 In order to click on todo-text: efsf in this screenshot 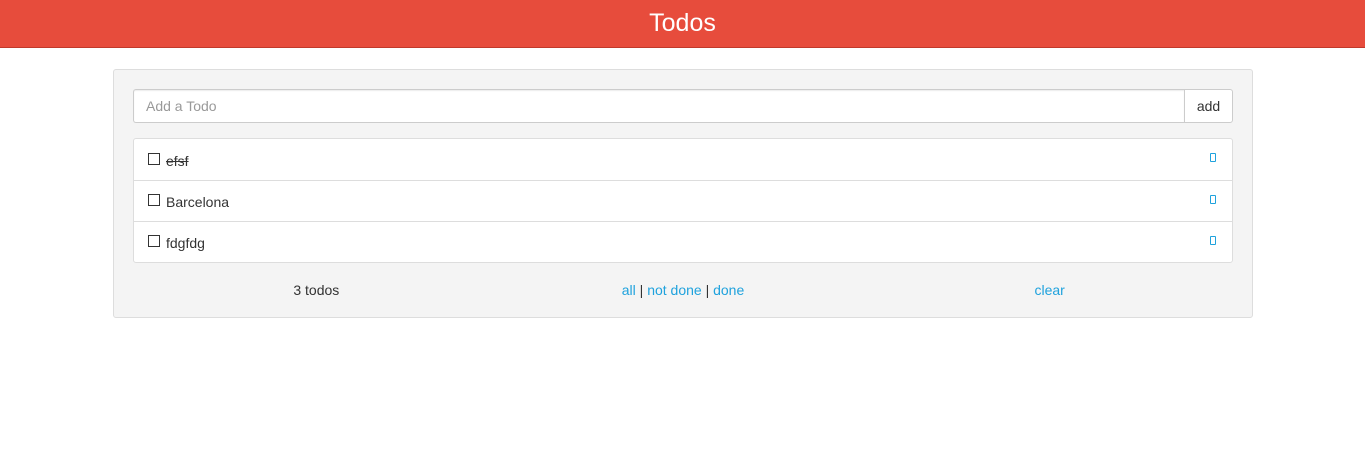, I will do `click(177, 160)`.